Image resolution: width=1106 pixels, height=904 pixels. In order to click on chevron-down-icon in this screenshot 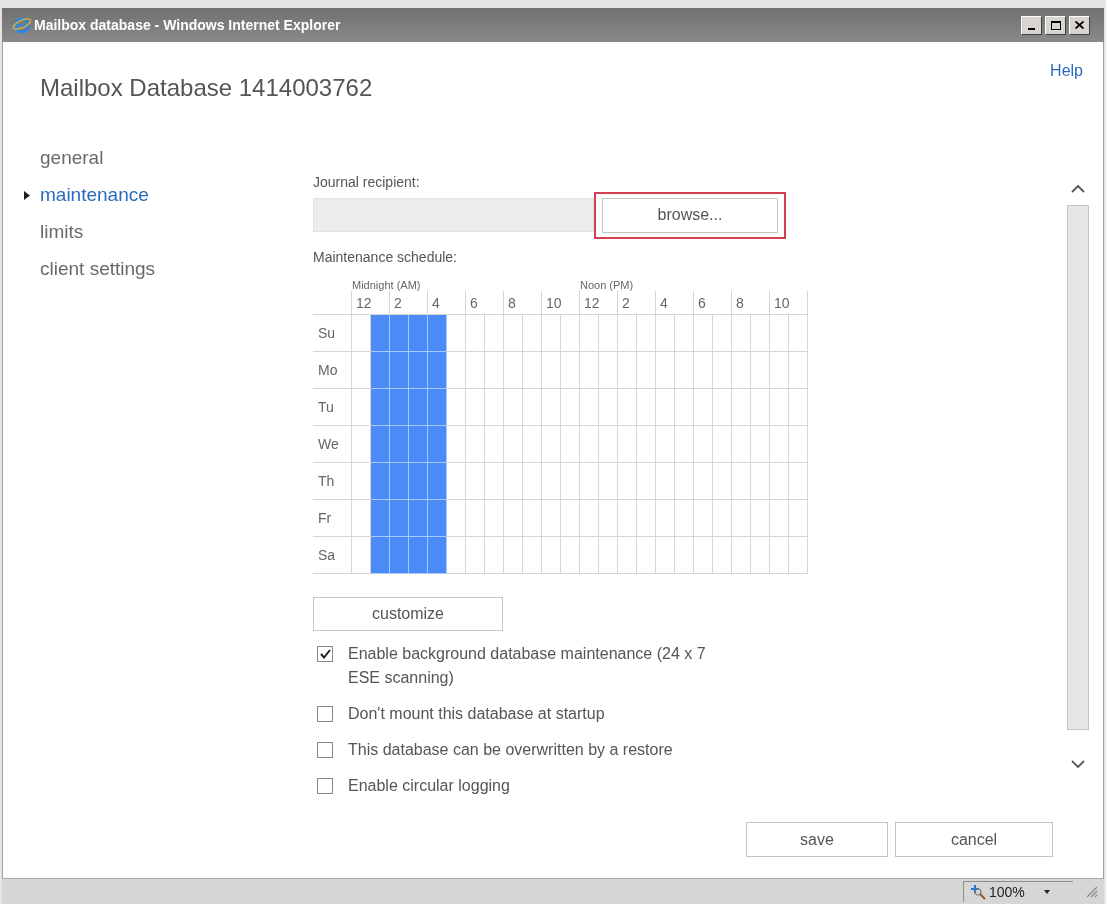, I will do `click(1078, 764)`.